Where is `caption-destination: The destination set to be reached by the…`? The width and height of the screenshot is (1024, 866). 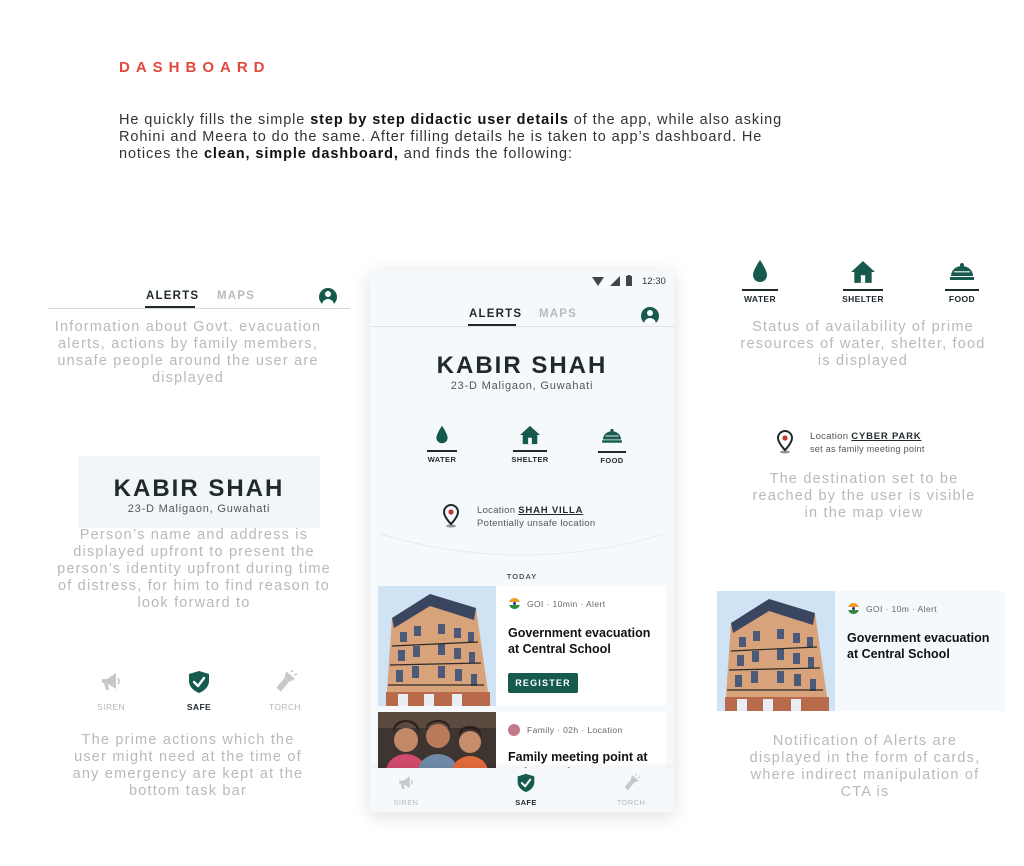 caption-destination: The destination set to be reached by the… is located at coordinates (864, 496).